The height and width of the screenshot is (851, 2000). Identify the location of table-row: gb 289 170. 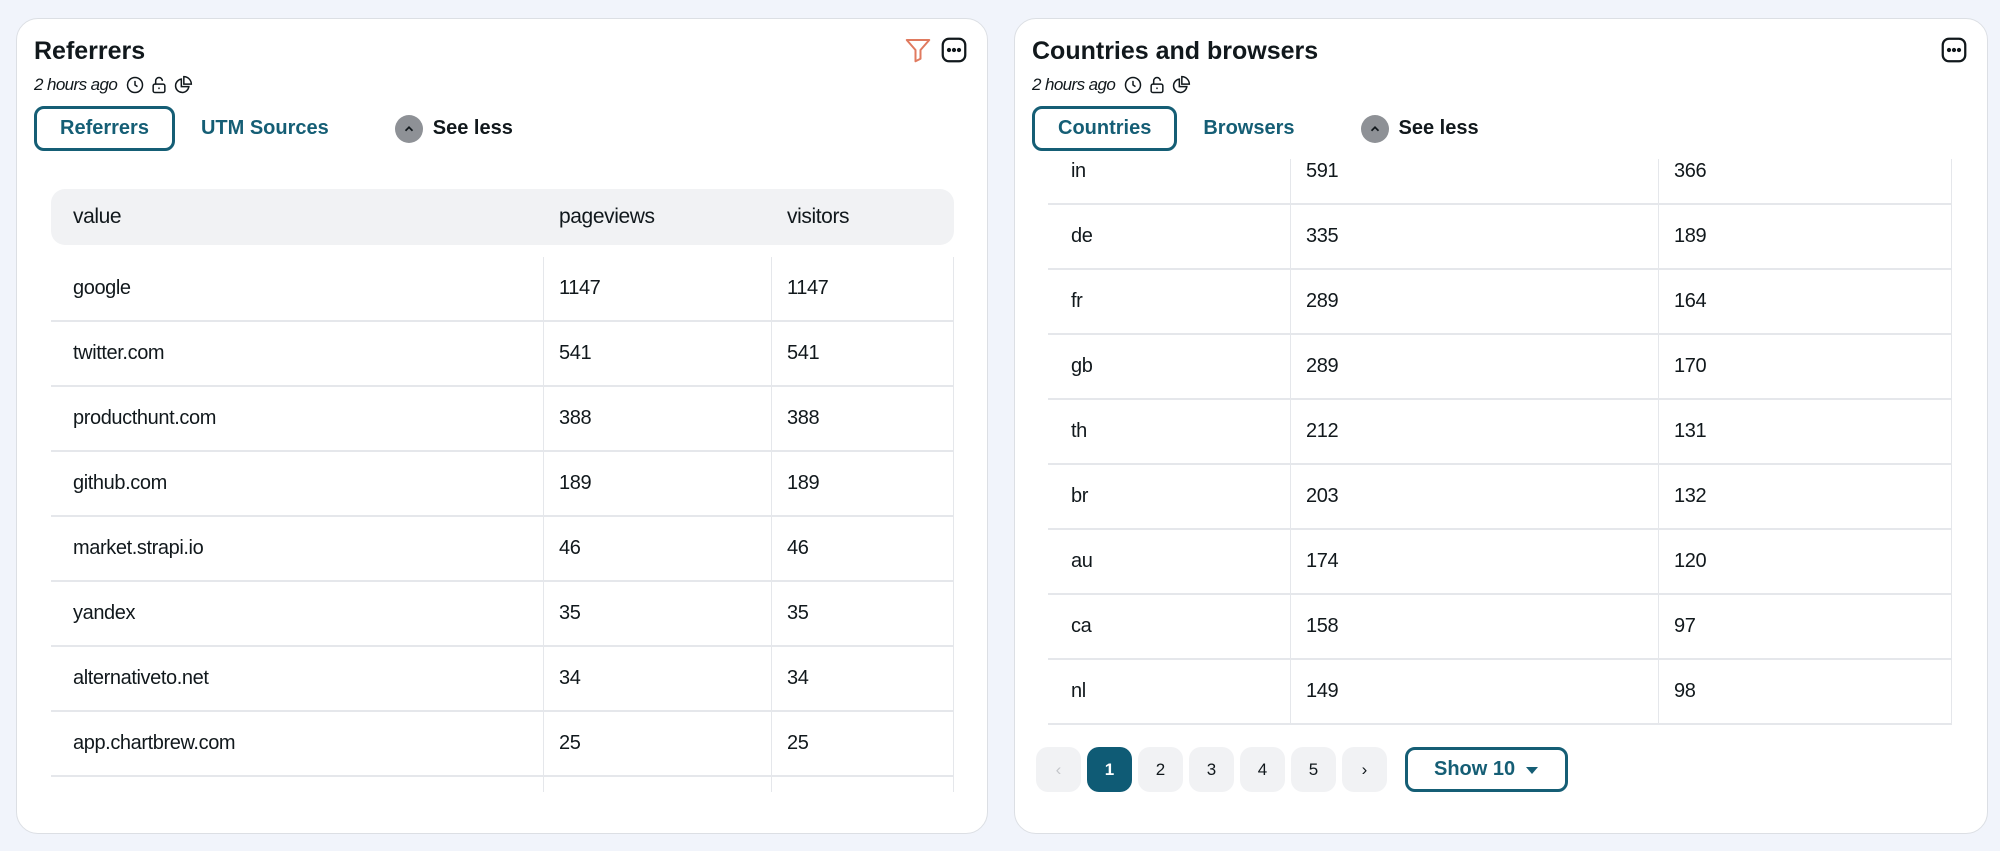
(1500, 367).